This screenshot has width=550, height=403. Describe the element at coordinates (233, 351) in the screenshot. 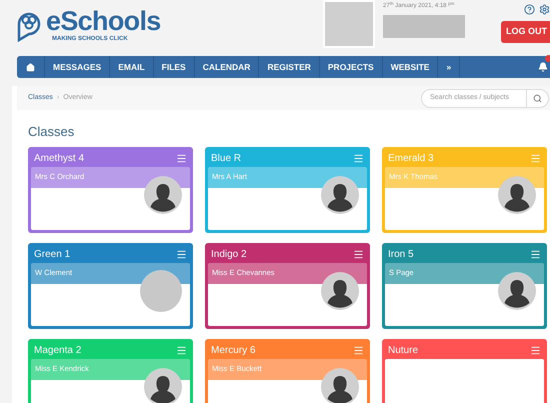

I see `class-name: Mercury 6` at that location.